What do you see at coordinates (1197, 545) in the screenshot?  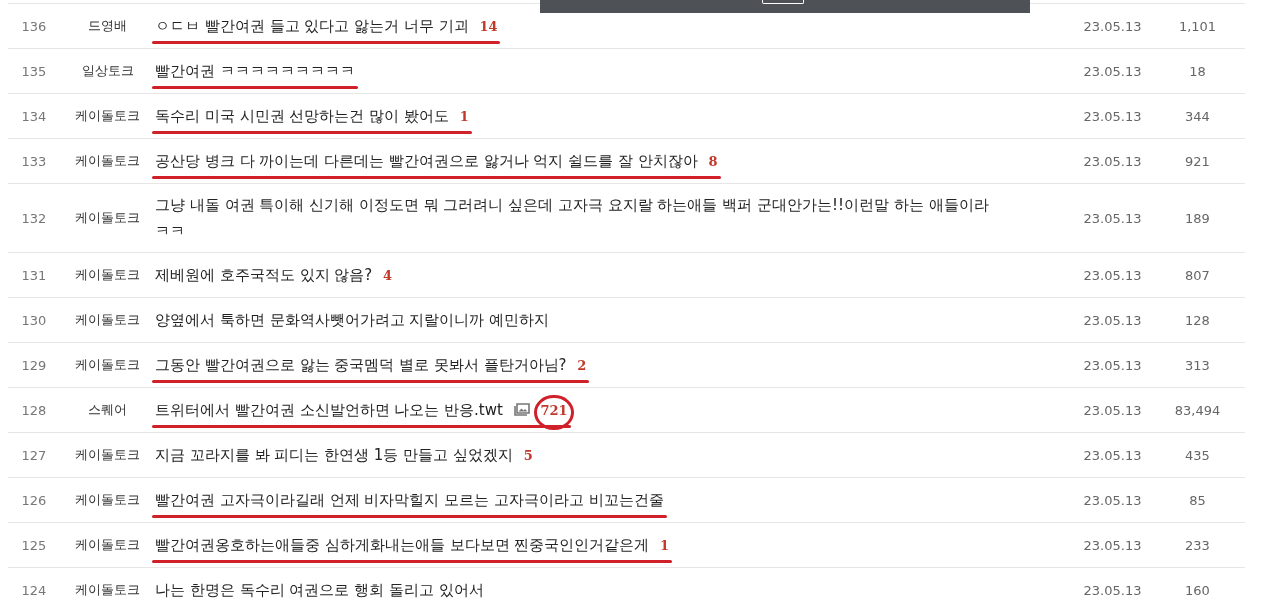 I see `view-count: 233` at bounding box center [1197, 545].